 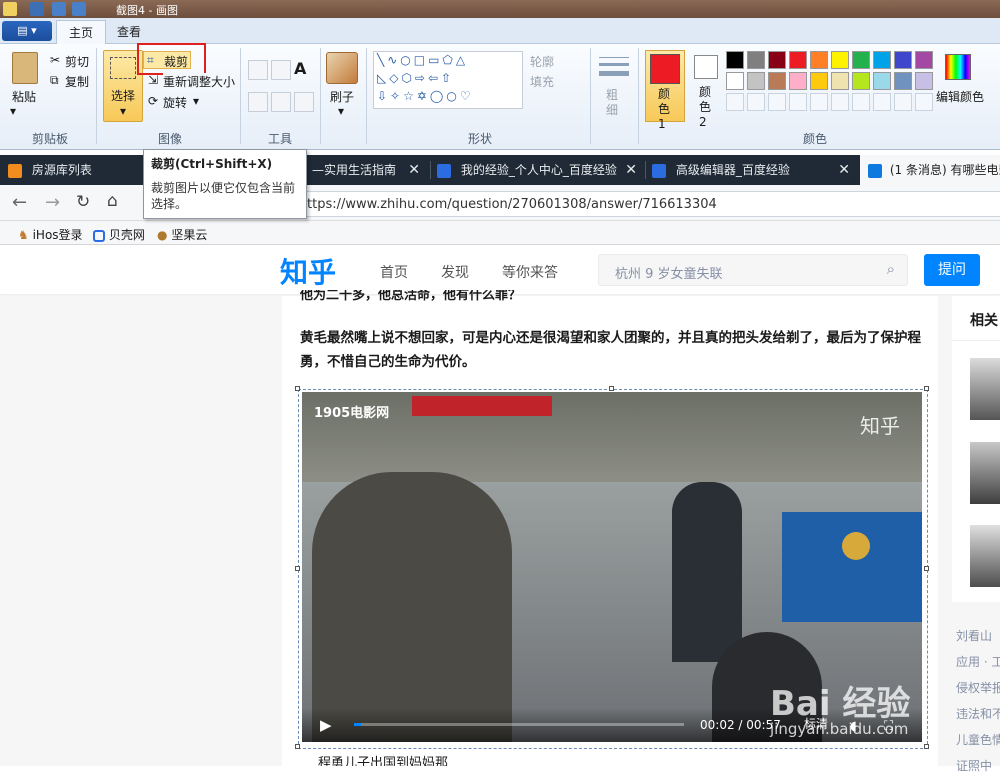 I want to click on undo-icon, so click(x=59, y=9).